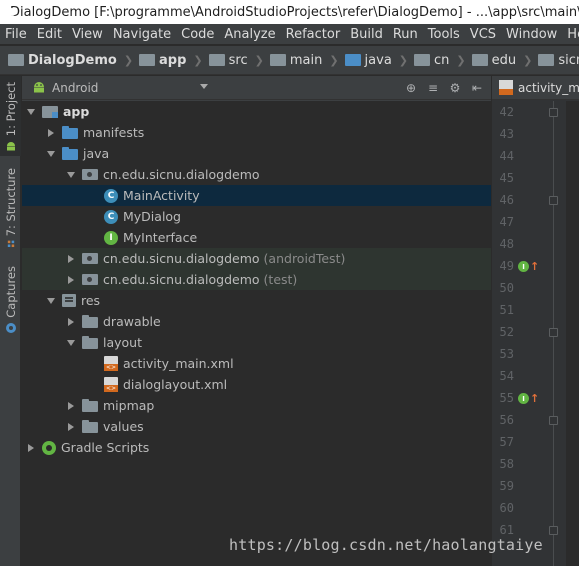 This screenshot has width=579, height=566. What do you see at coordinates (142, 34) in the screenshot?
I see `menu-navigate: Navigate` at bounding box center [142, 34].